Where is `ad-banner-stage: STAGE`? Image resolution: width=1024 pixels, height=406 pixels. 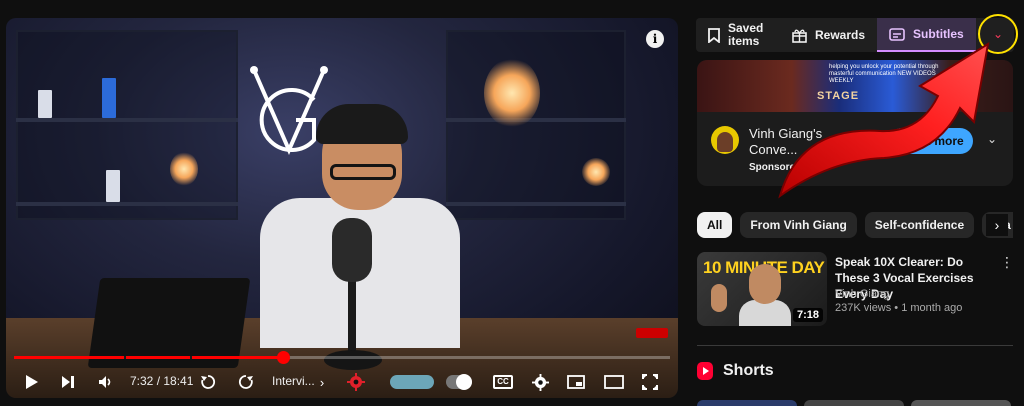 ad-banner-stage: STAGE is located at coordinates (838, 96).